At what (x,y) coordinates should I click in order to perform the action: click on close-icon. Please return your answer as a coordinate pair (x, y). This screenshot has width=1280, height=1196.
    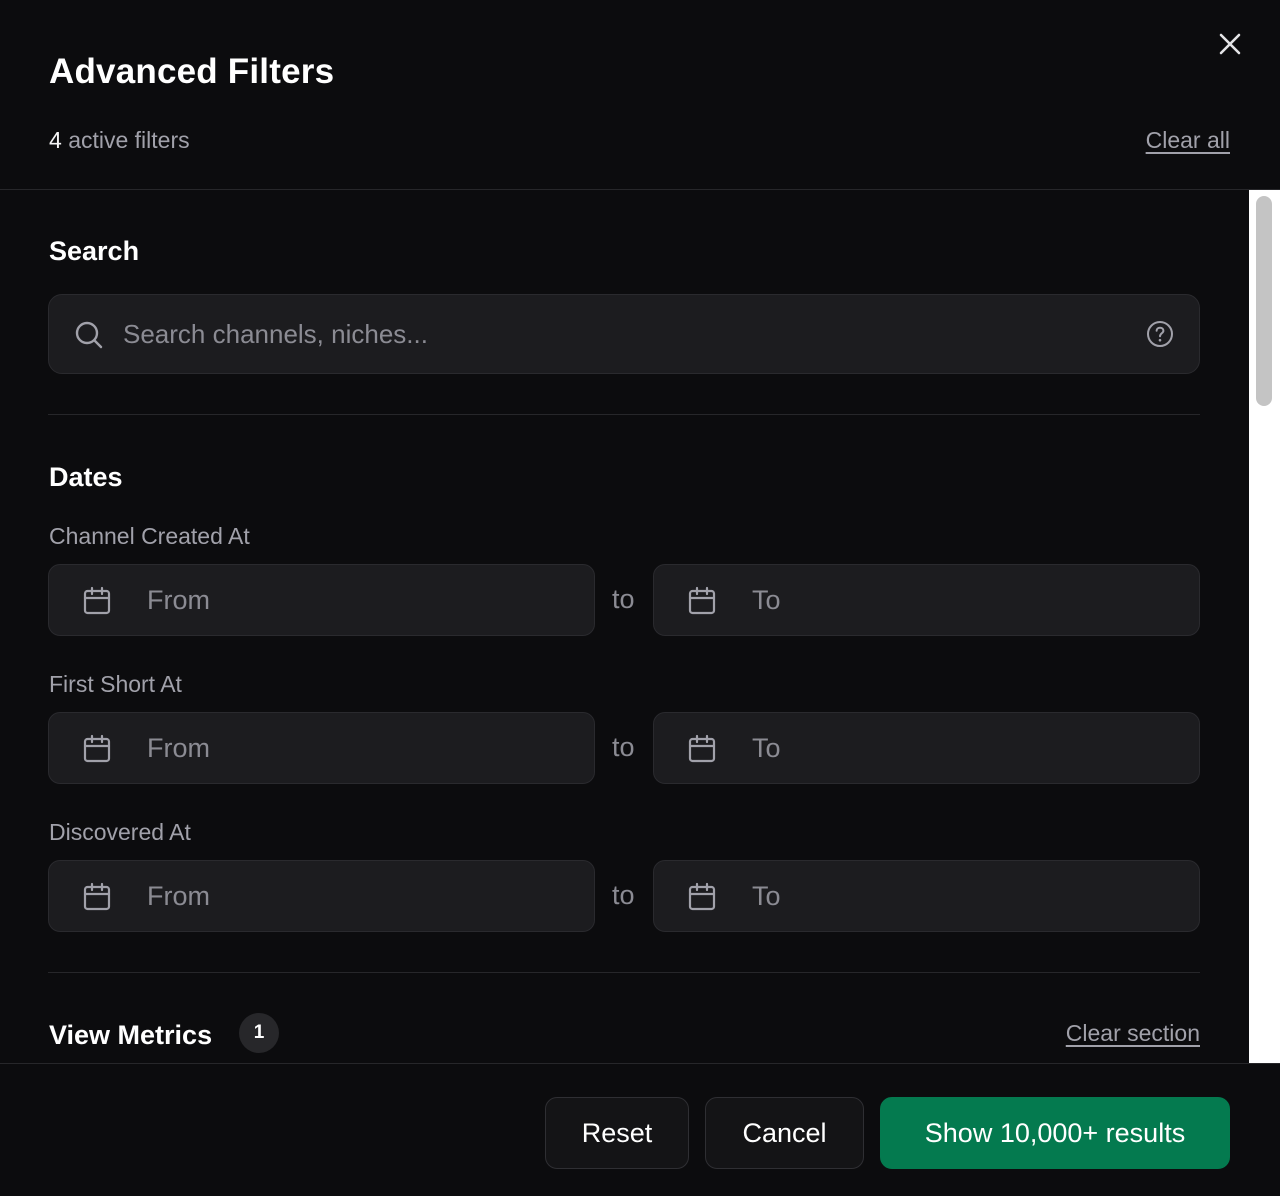
    Looking at the image, I should click on (1230, 44).